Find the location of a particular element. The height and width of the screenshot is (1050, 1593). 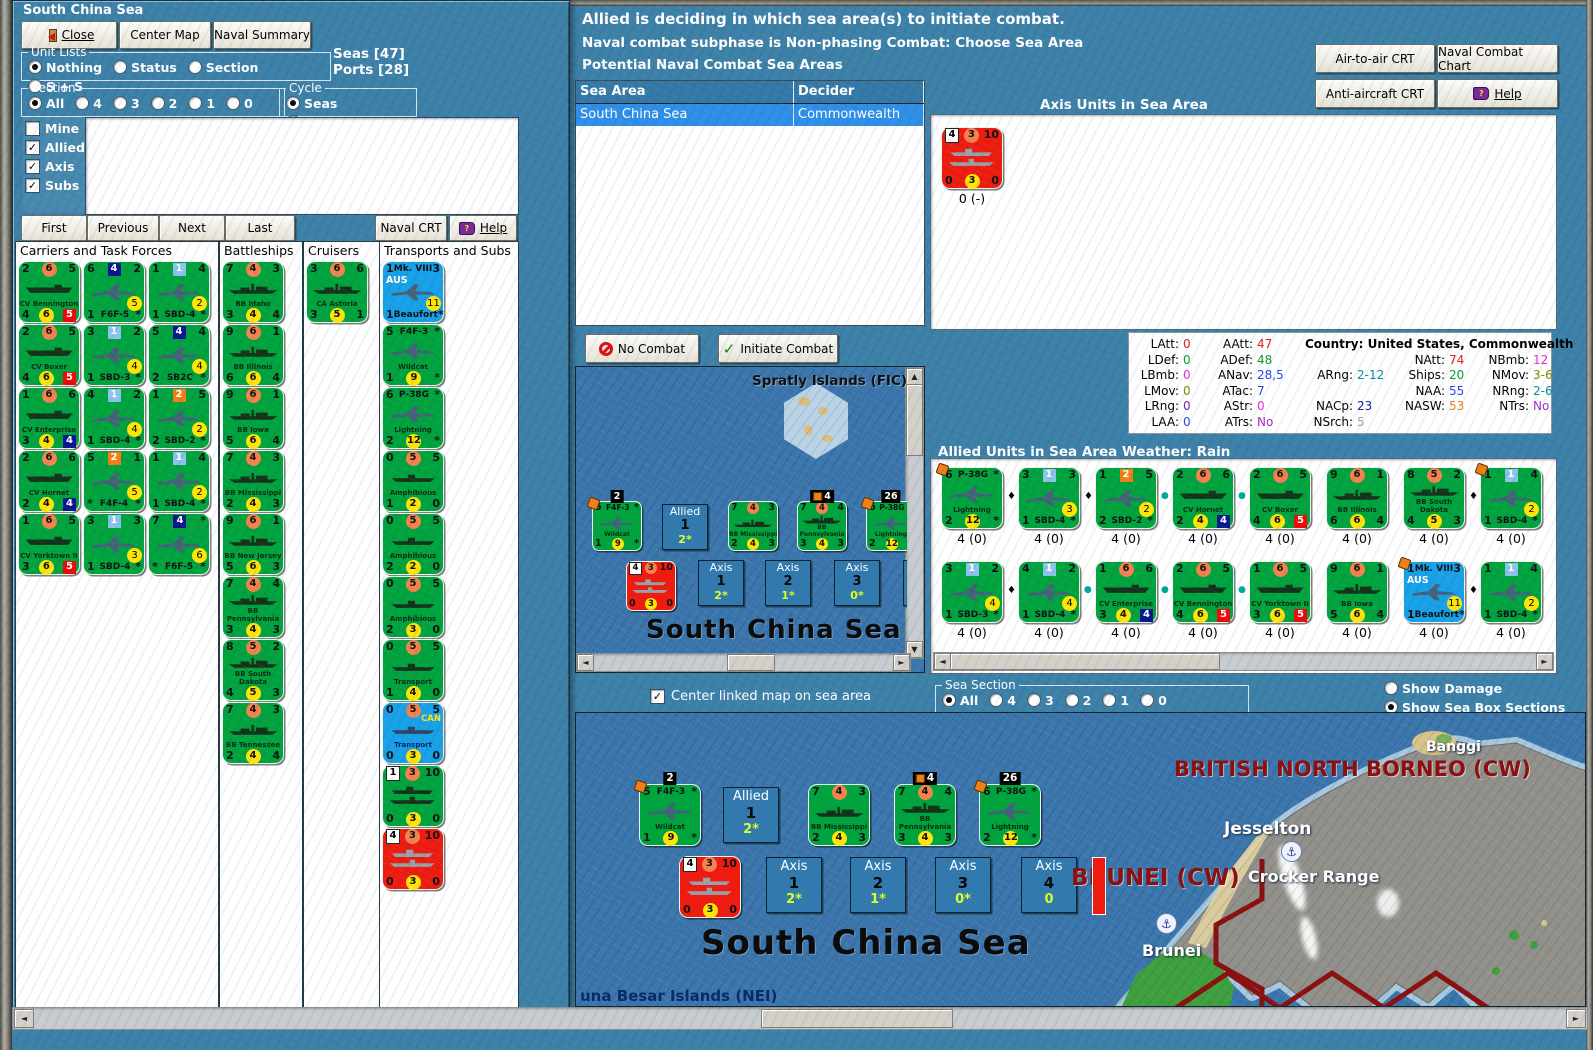

next-button: Next is located at coordinates (192, 228).